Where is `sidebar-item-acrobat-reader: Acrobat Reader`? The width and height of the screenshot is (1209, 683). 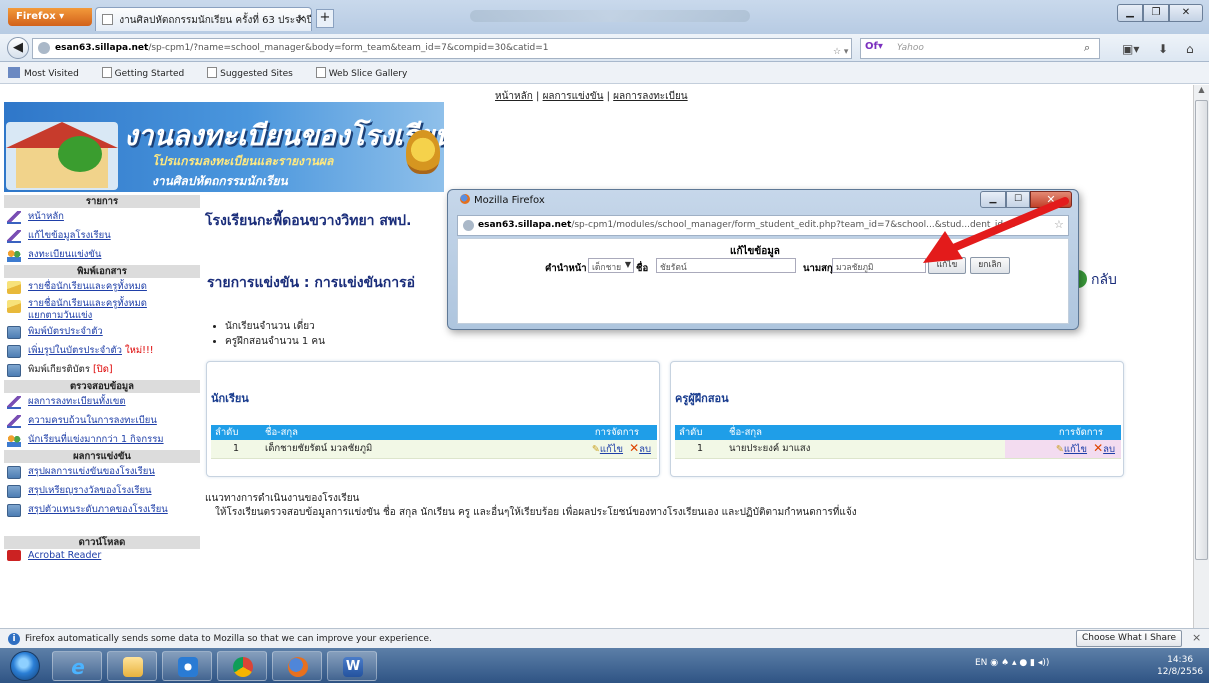 sidebar-item-acrobat-reader: Acrobat Reader is located at coordinates (102, 556).